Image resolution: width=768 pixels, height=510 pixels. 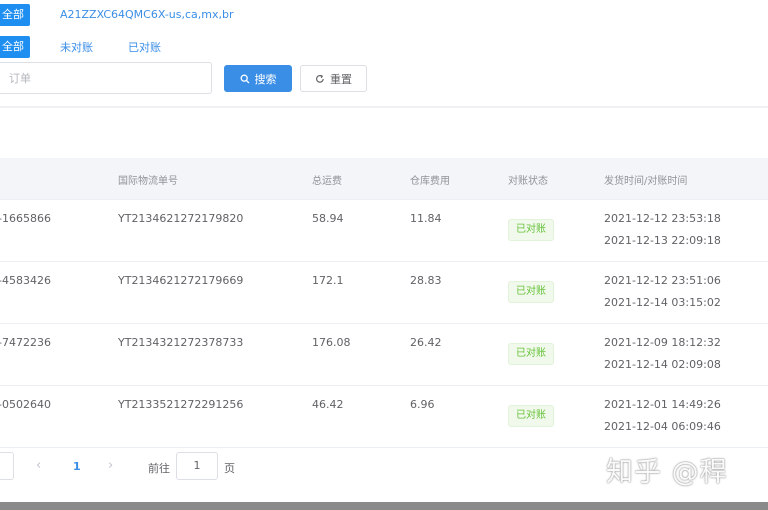 I want to click on tracking-number-cell: YT2134321272378733, so click(x=181, y=342).